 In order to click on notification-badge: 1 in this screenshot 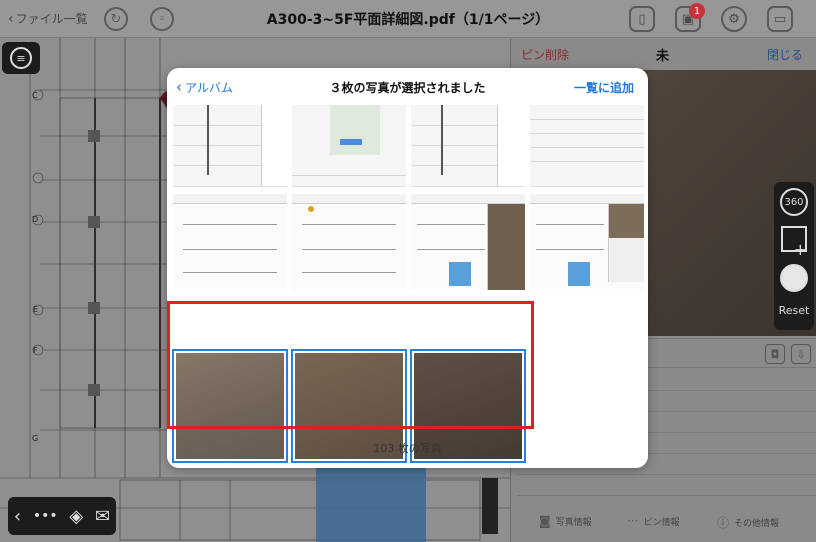, I will do `click(697, 11)`.